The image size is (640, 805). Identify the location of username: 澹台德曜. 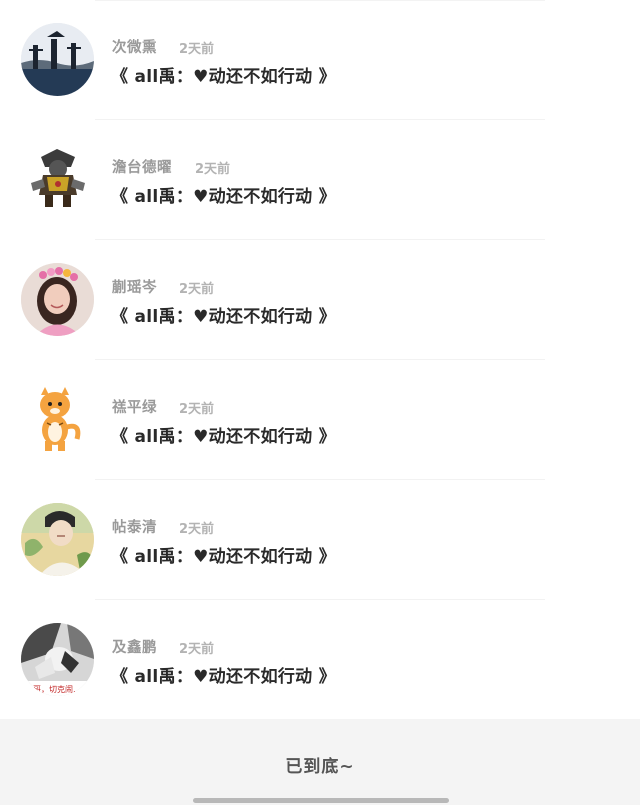
(142, 166).